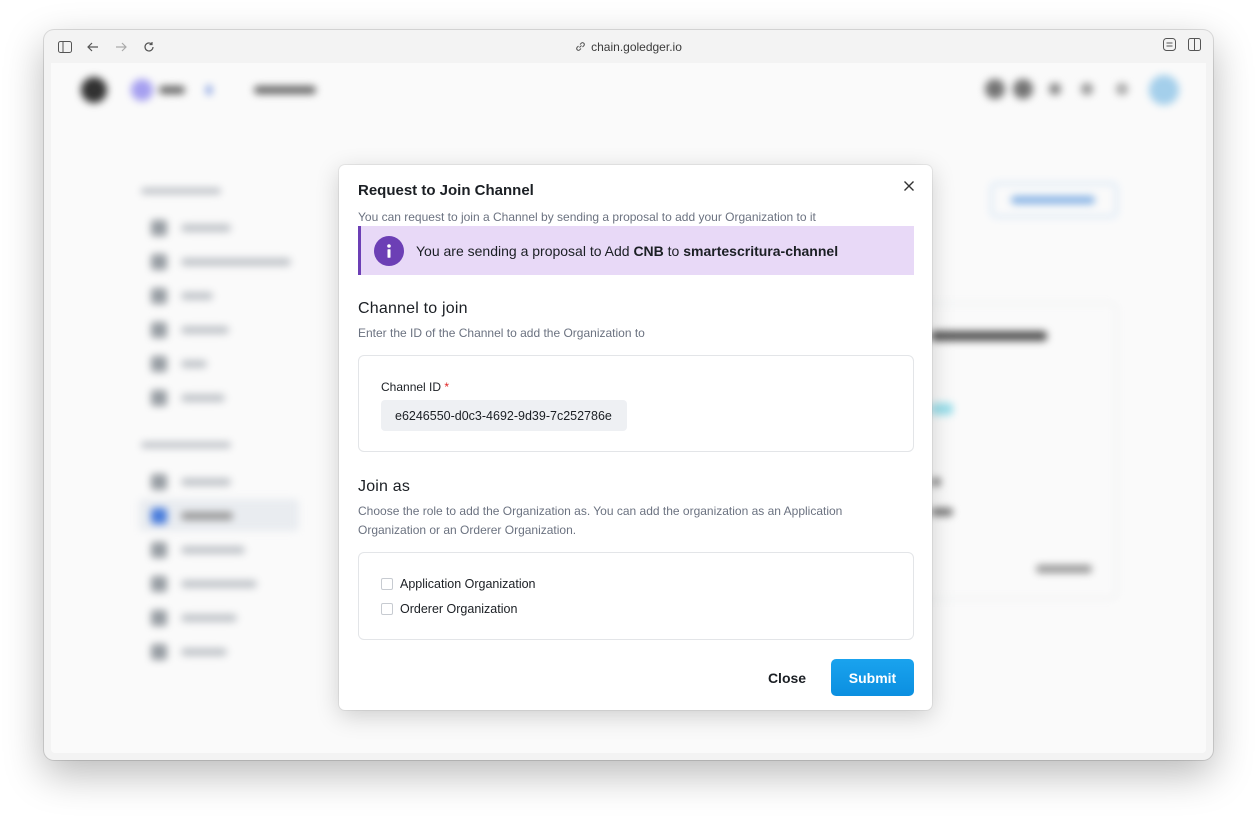 The height and width of the screenshot is (817, 1256). What do you see at coordinates (787, 678) in the screenshot?
I see `close-button: Close` at bounding box center [787, 678].